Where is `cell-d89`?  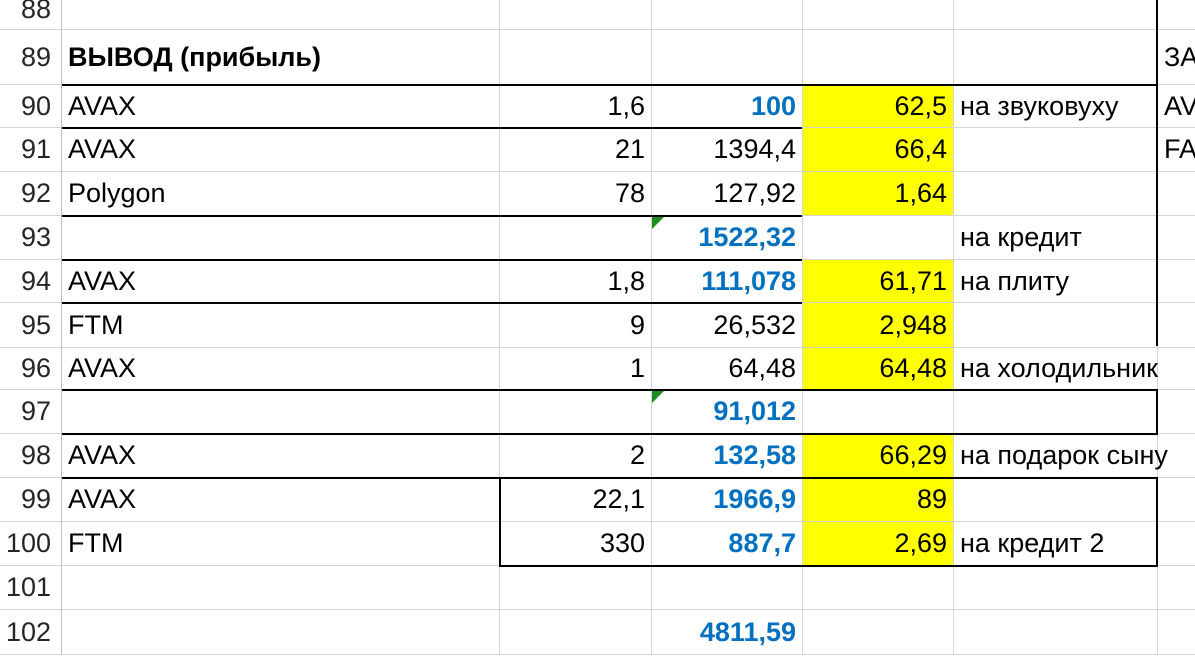
cell-d89 is located at coordinates (878, 57).